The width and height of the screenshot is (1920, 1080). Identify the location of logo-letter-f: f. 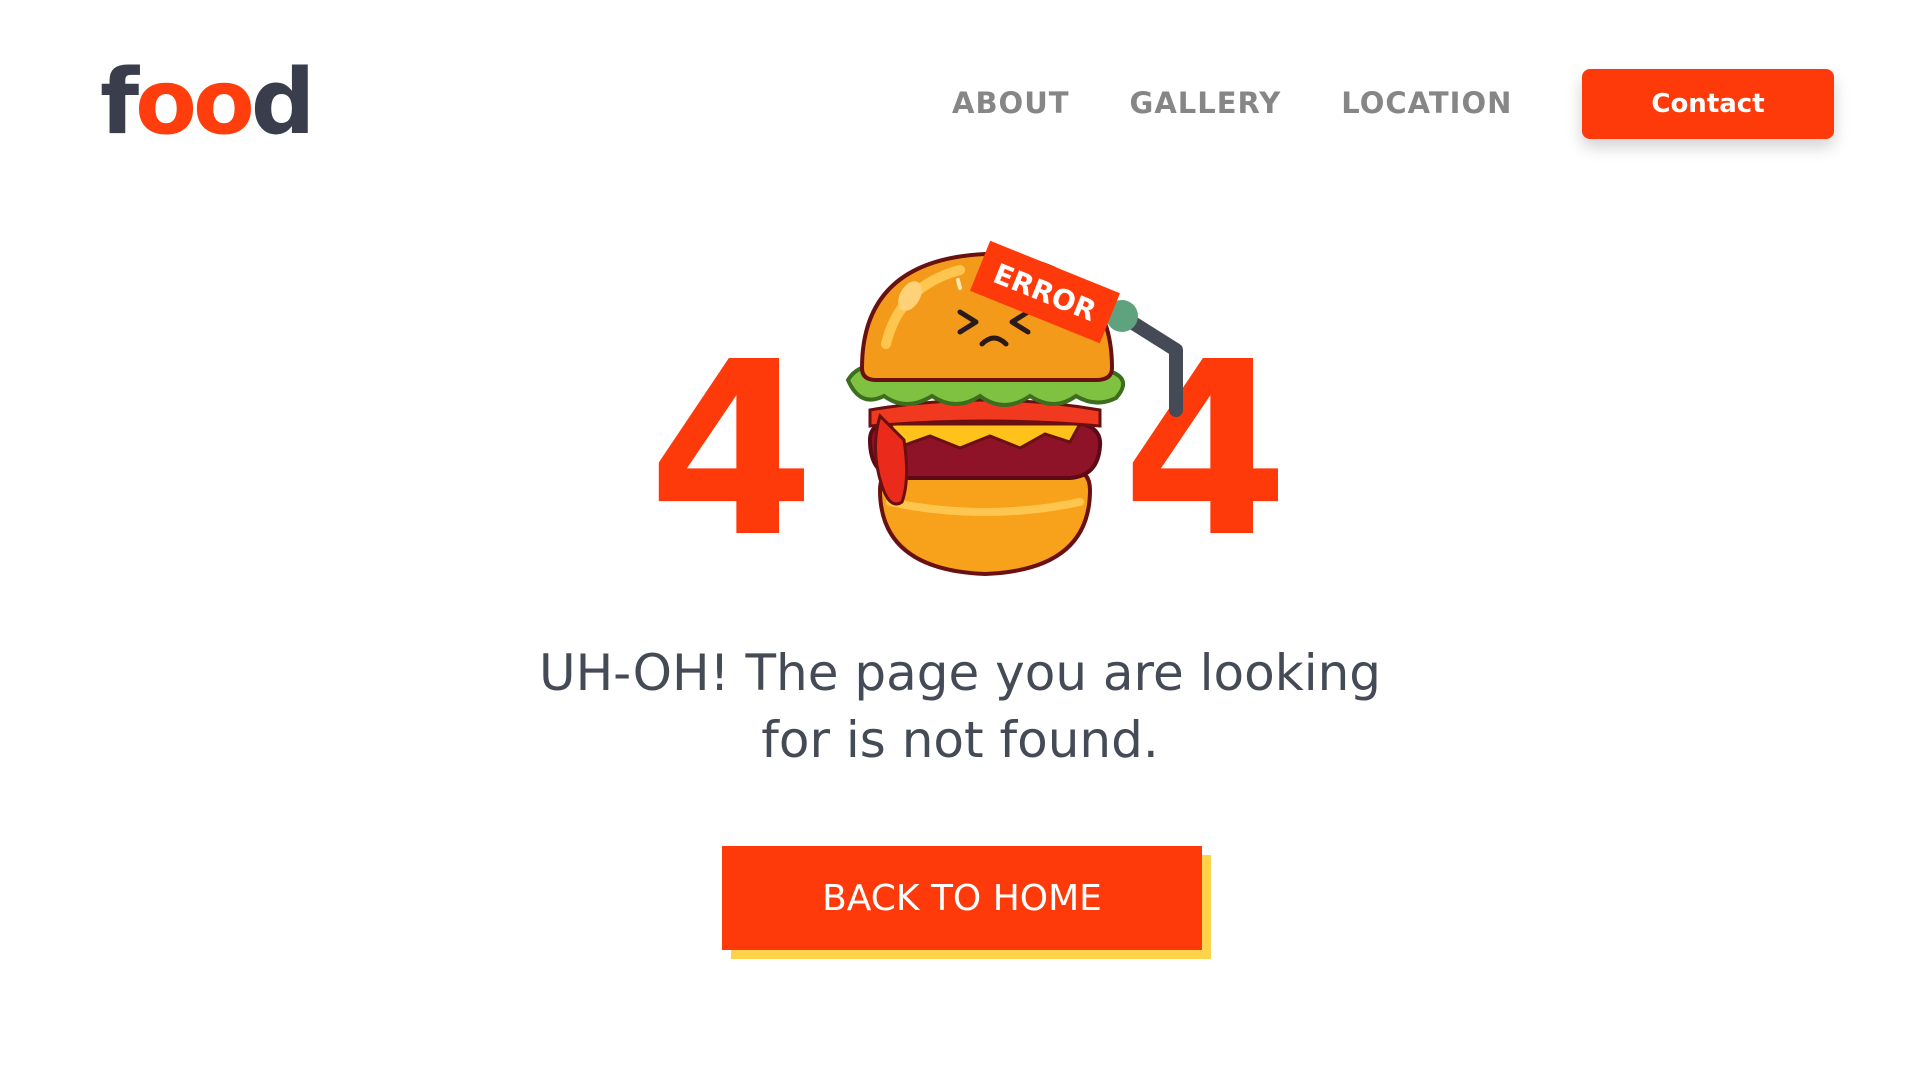
(119, 102).